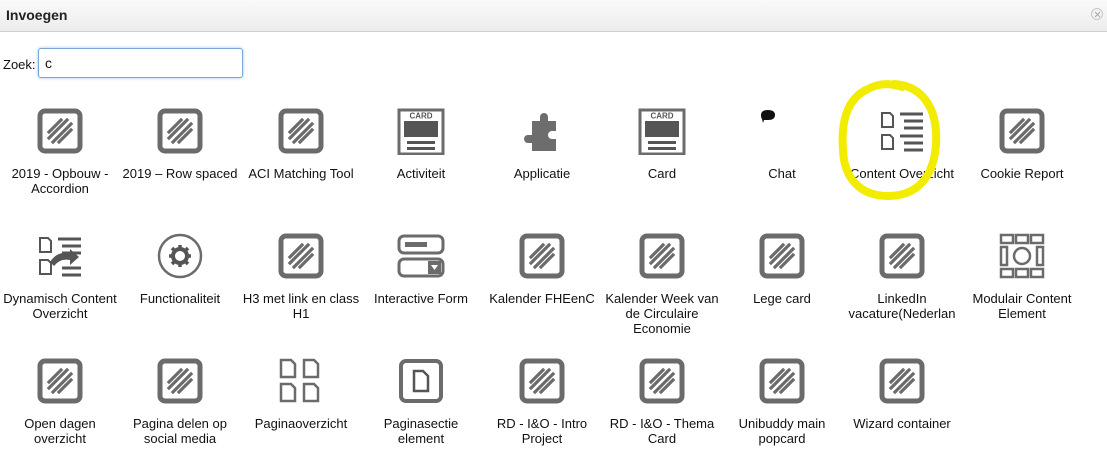  Describe the element at coordinates (542, 407) in the screenshot. I see `tile-rd-i-o-intro-project: RD - I&O - Intro Project` at that location.